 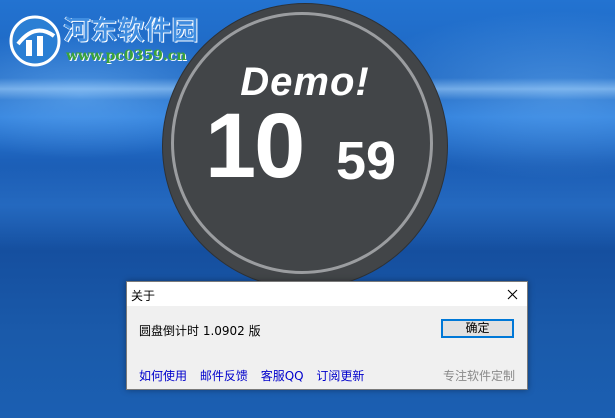 I want to click on link-subscribe-updates: 订阅更新, so click(x=340, y=376).